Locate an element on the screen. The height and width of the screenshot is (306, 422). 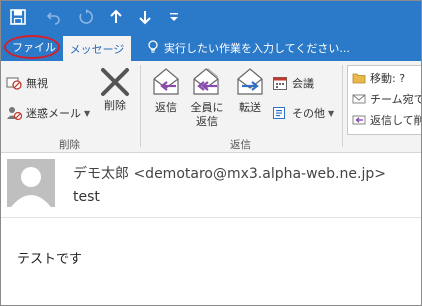
sender-address: デモ太郎 <demotaro@mx3.alpha-web.ne.jp> is located at coordinates (229, 173).